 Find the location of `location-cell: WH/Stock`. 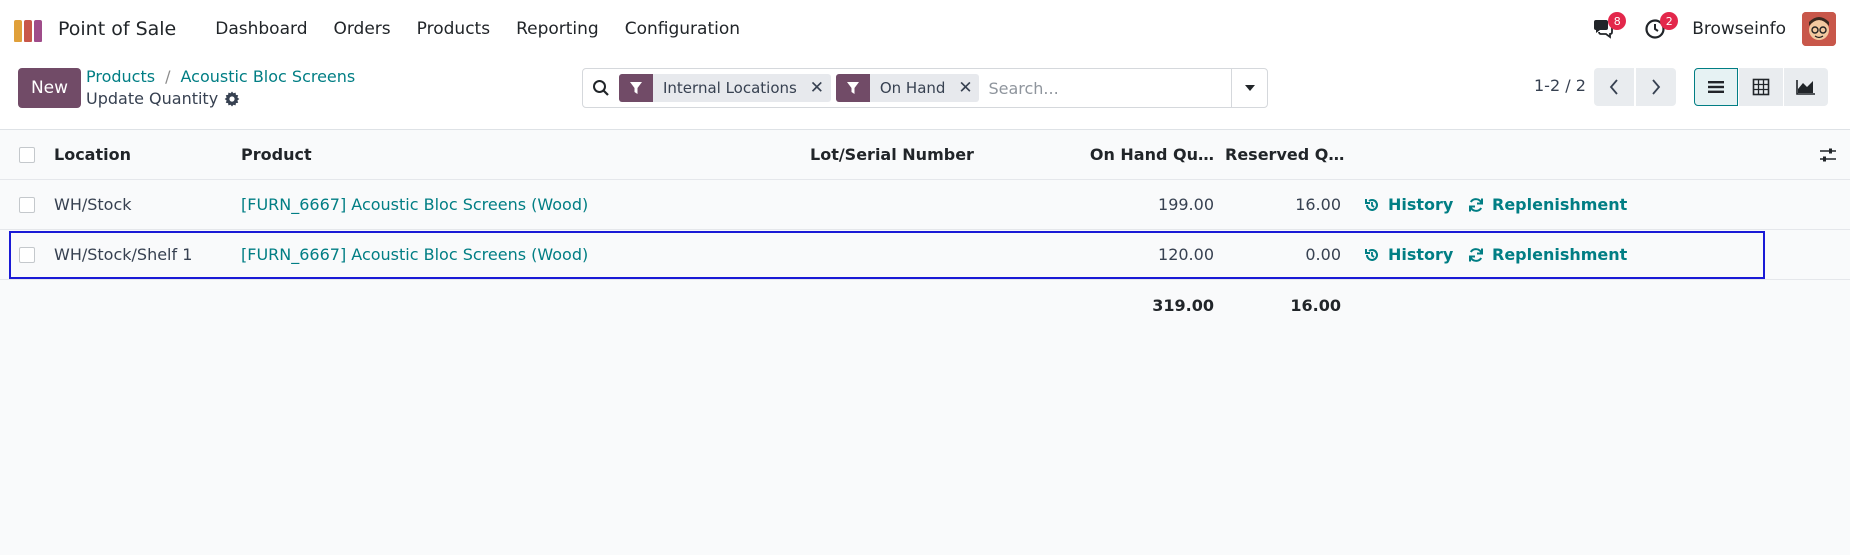

location-cell: WH/Stock is located at coordinates (93, 204).